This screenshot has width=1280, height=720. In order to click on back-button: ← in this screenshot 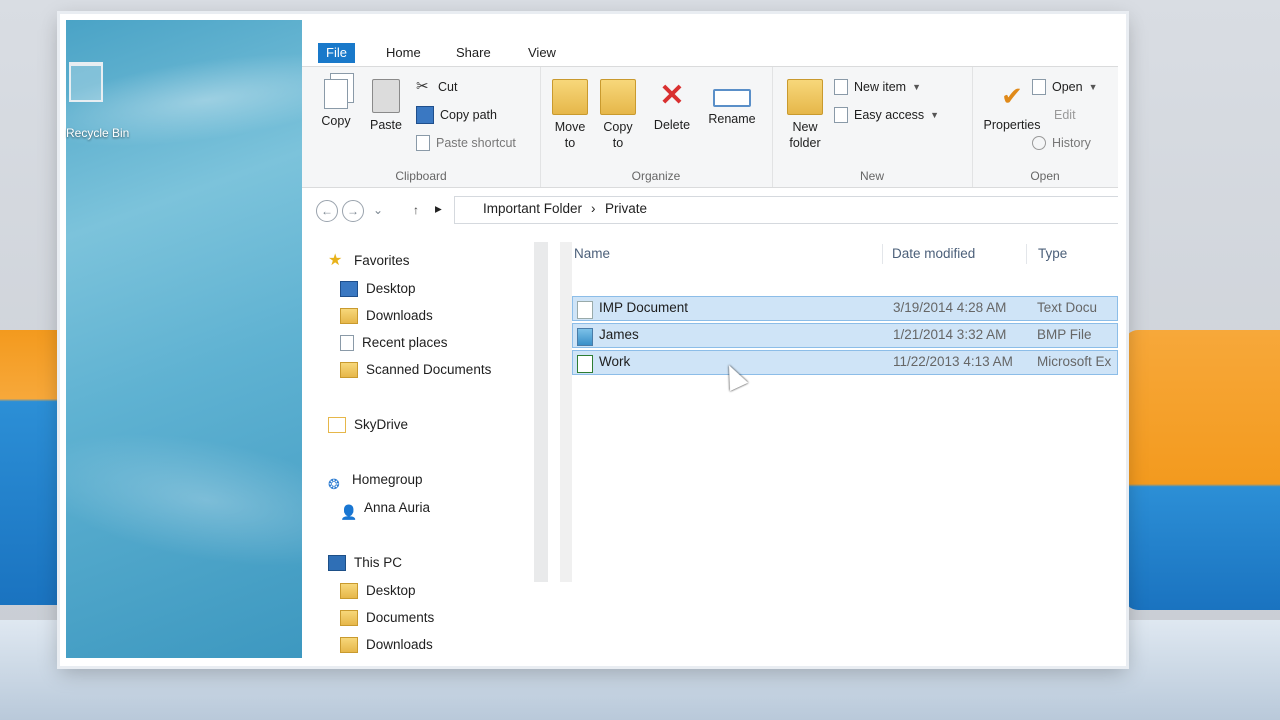, I will do `click(327, 211)`.